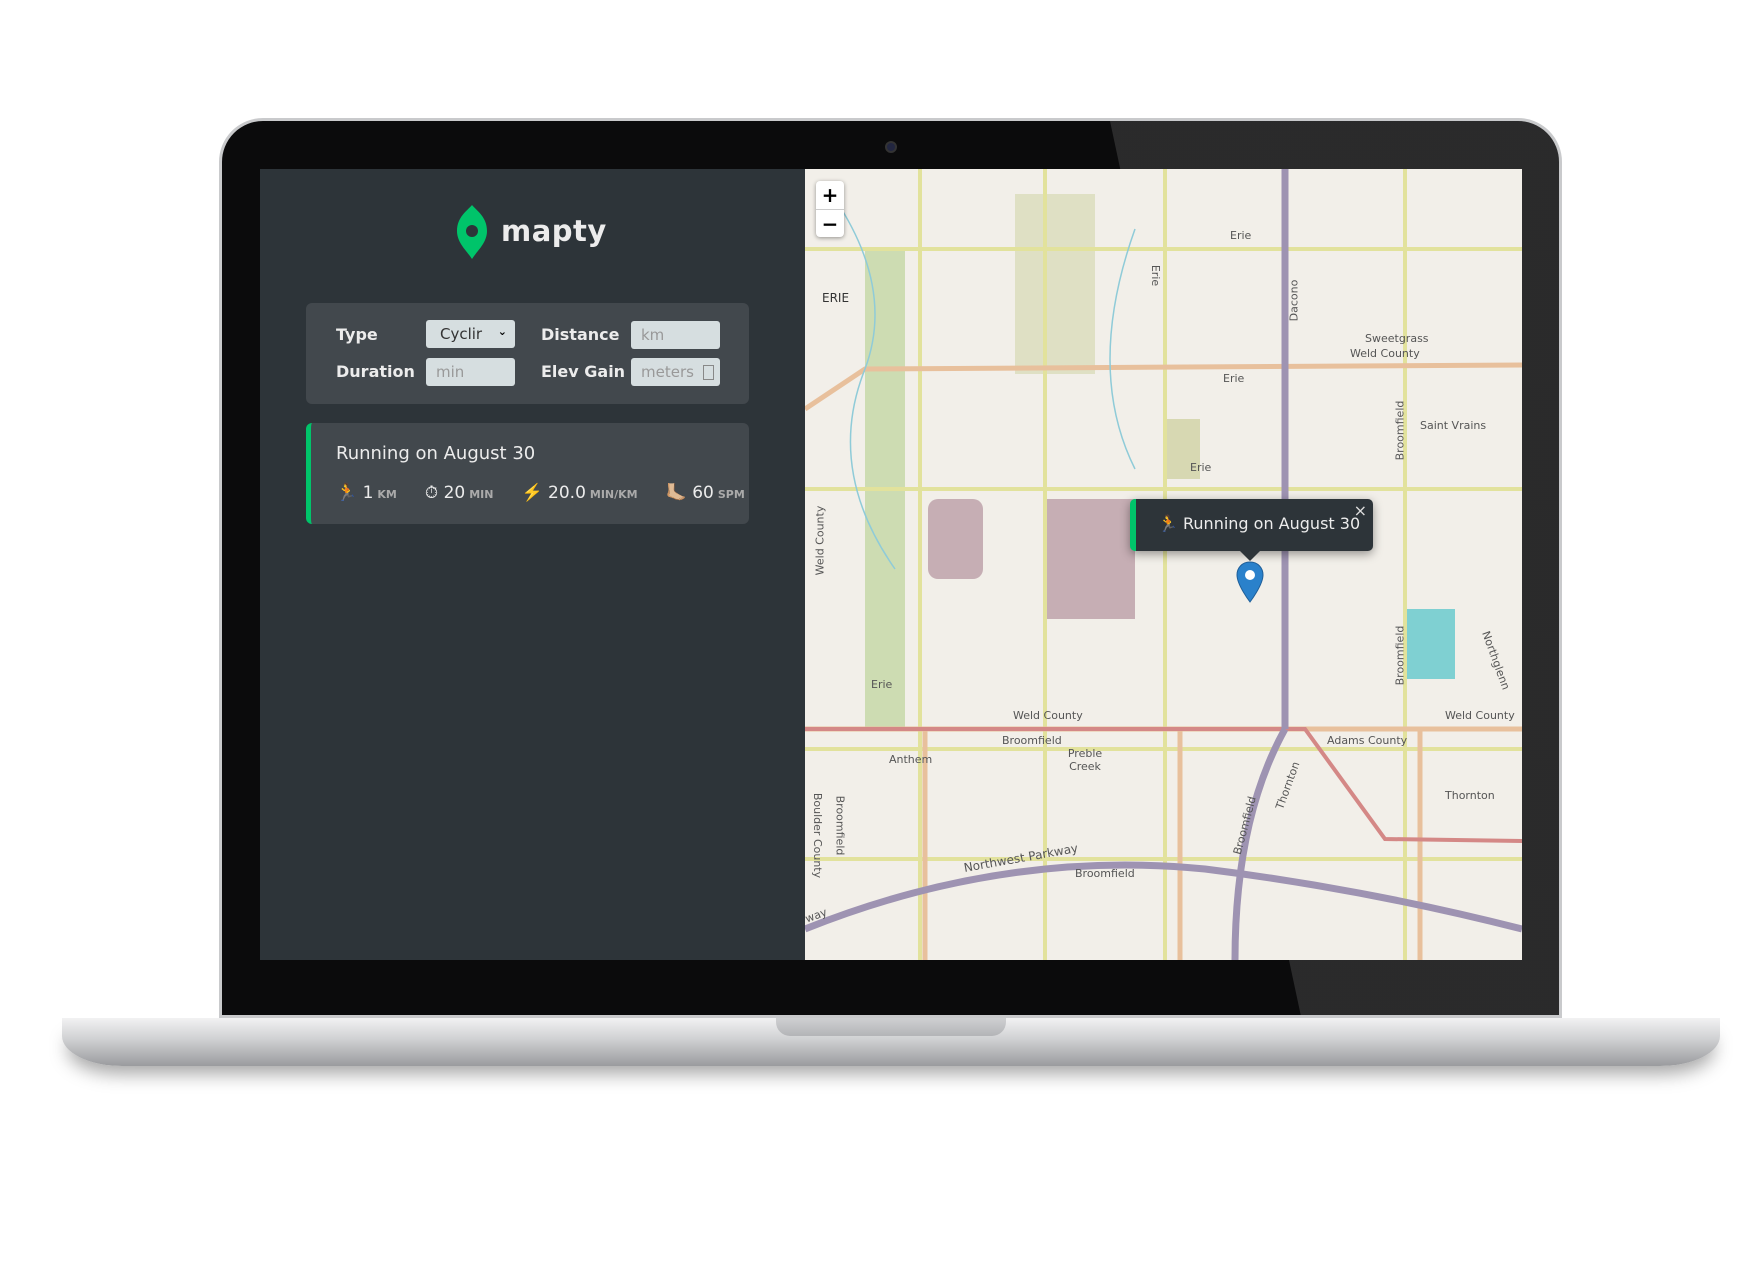 The height and width of the screenshot is (1280, 1760). What do you see at coordinates (830, 223) in the screenshot?
I see `zoom-out-button: −` at bounding box center [830, 223].